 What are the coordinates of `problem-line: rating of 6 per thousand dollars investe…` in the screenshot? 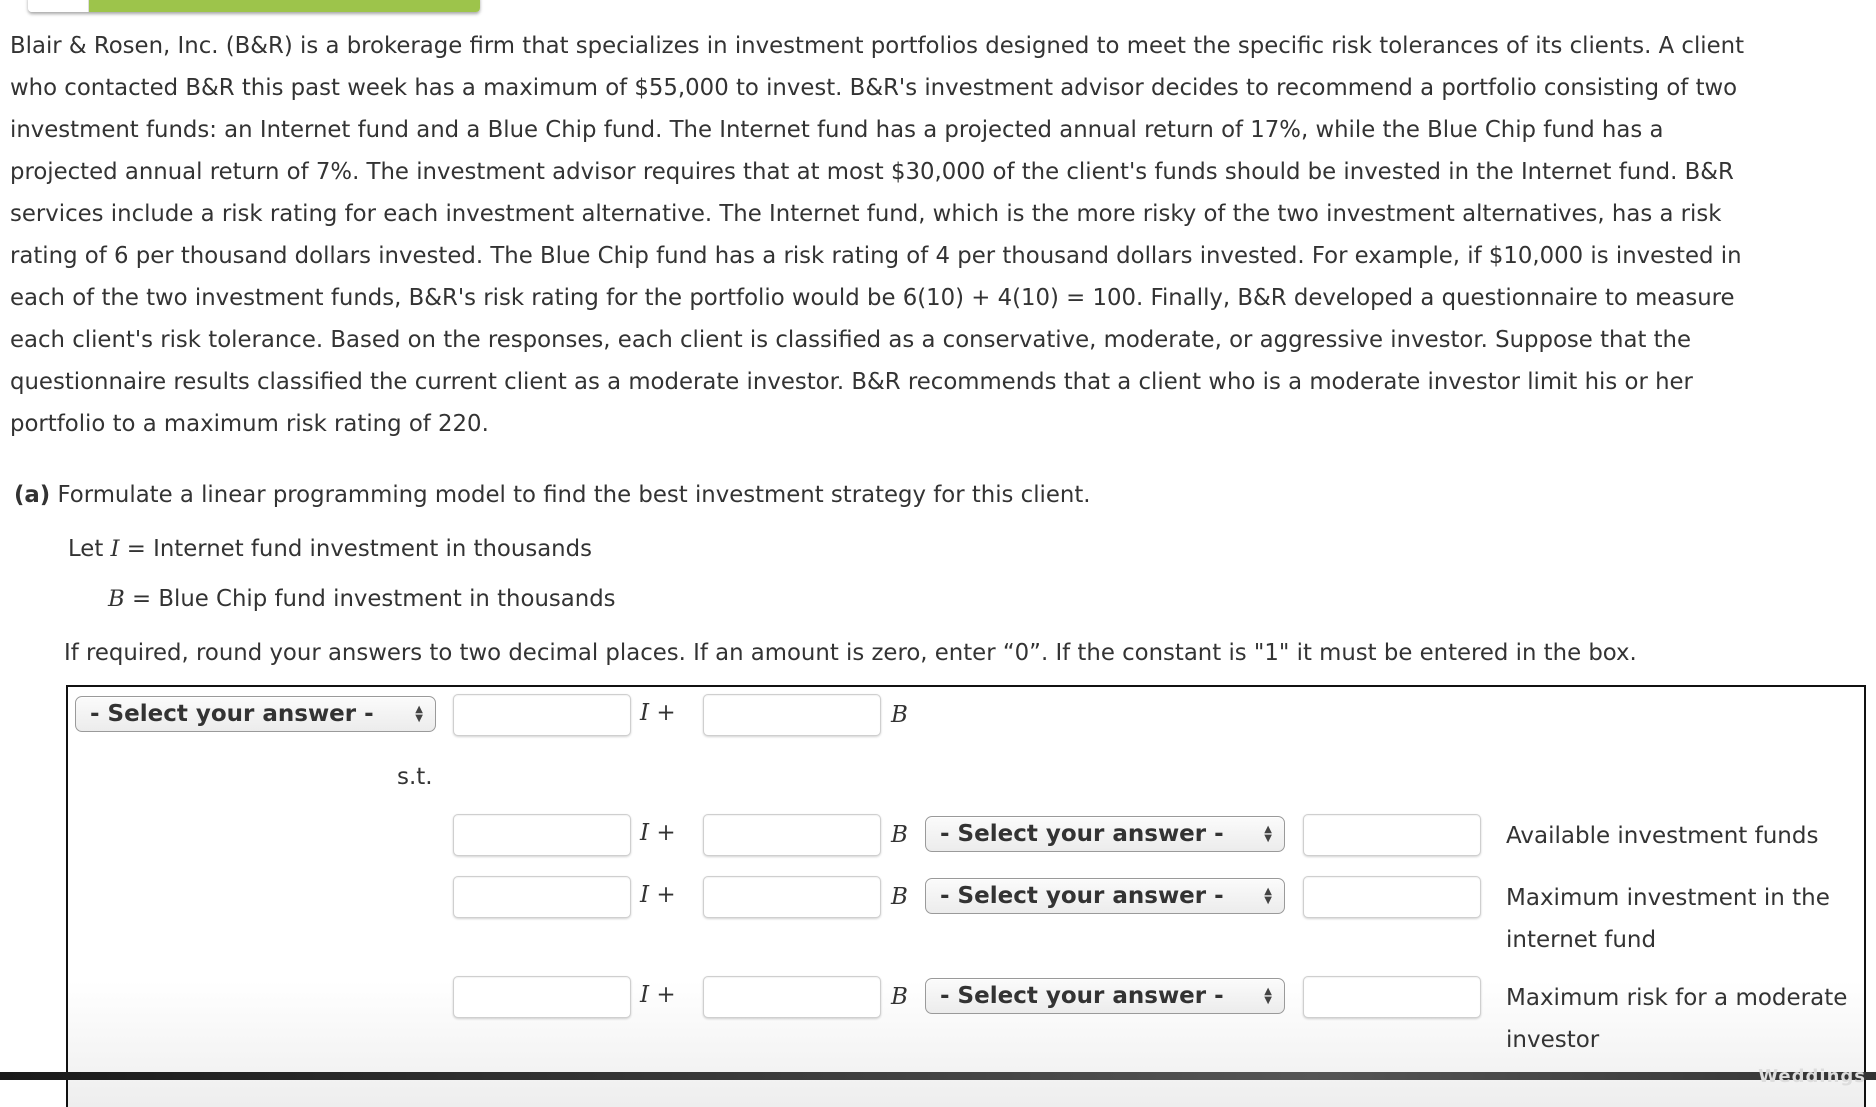 It's located at (876, 256).